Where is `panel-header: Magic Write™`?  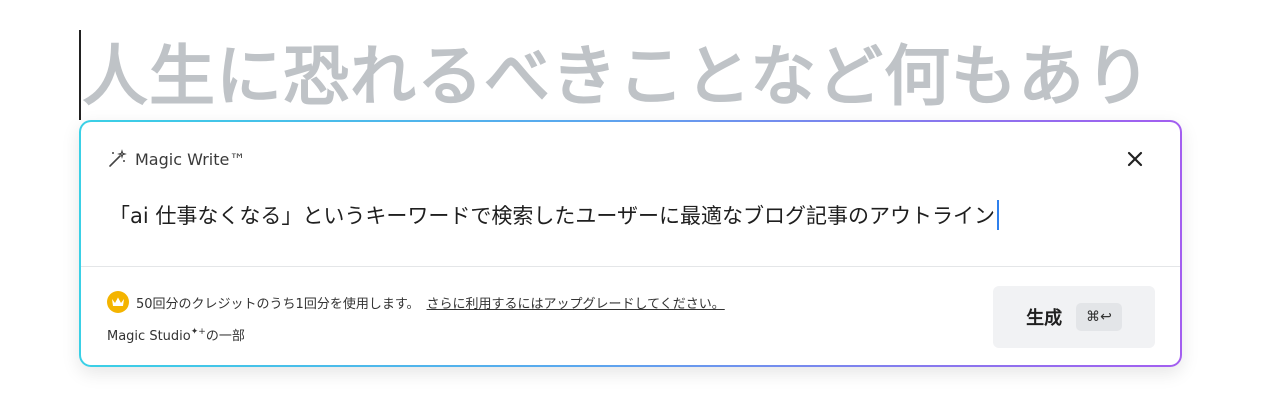
panel-header: Magic Write™ is located at coordinates (176, 159).